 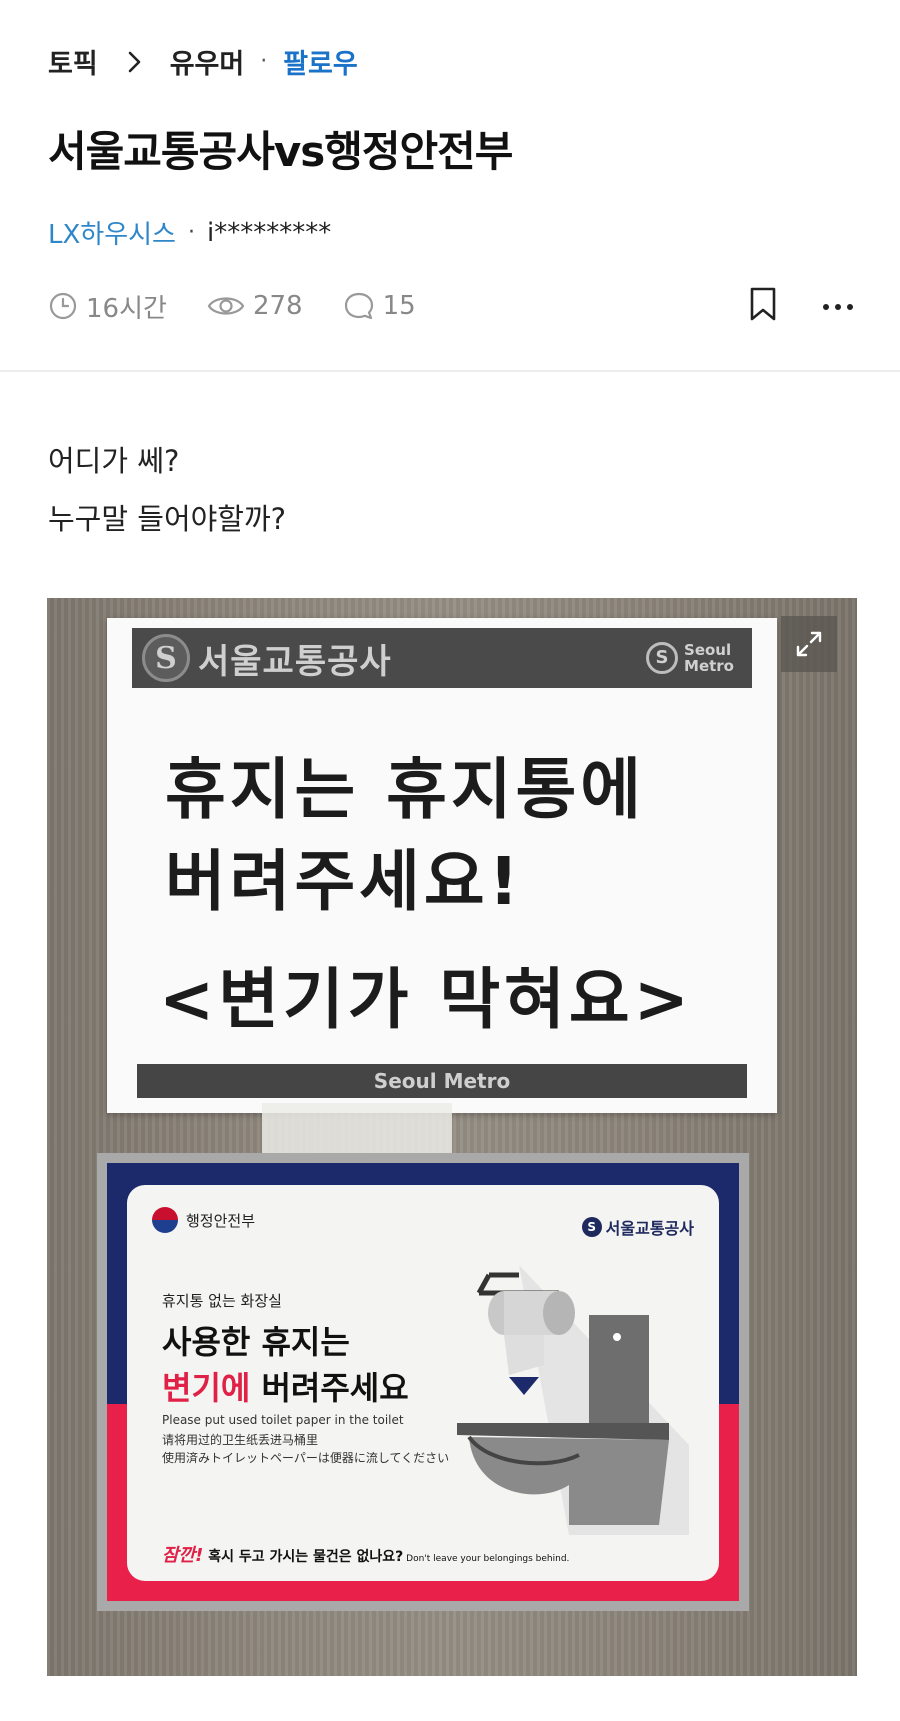 I want to click on framed-sign-line2-rest: 버려주세요, so click(x=329, y=1388).